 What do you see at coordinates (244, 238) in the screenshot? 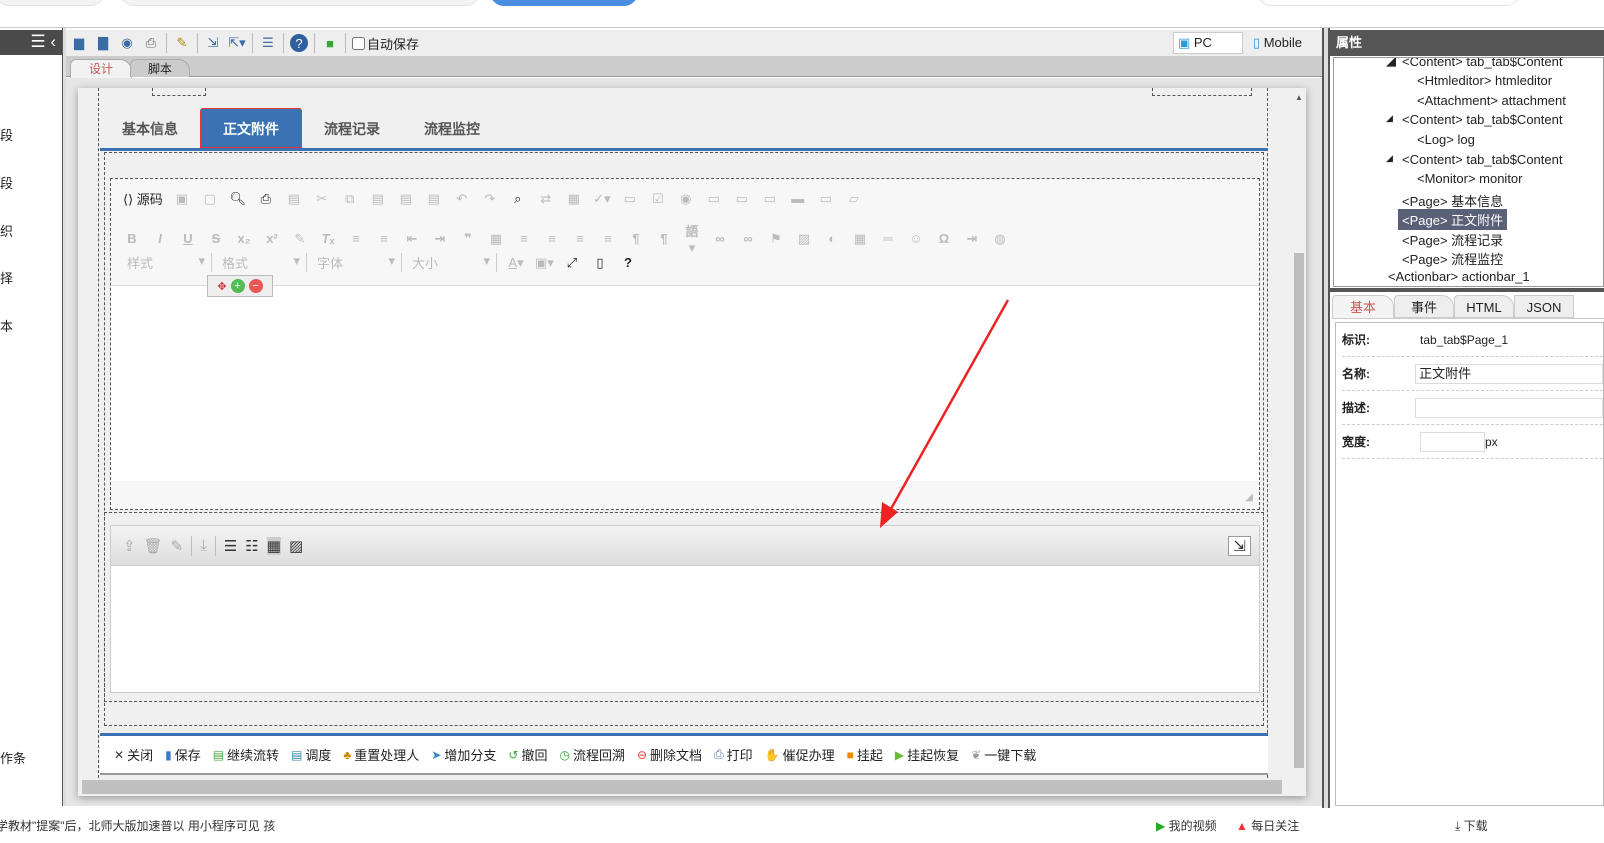
I see `subscript-icon: x₂` at bounding box center [244, 238].